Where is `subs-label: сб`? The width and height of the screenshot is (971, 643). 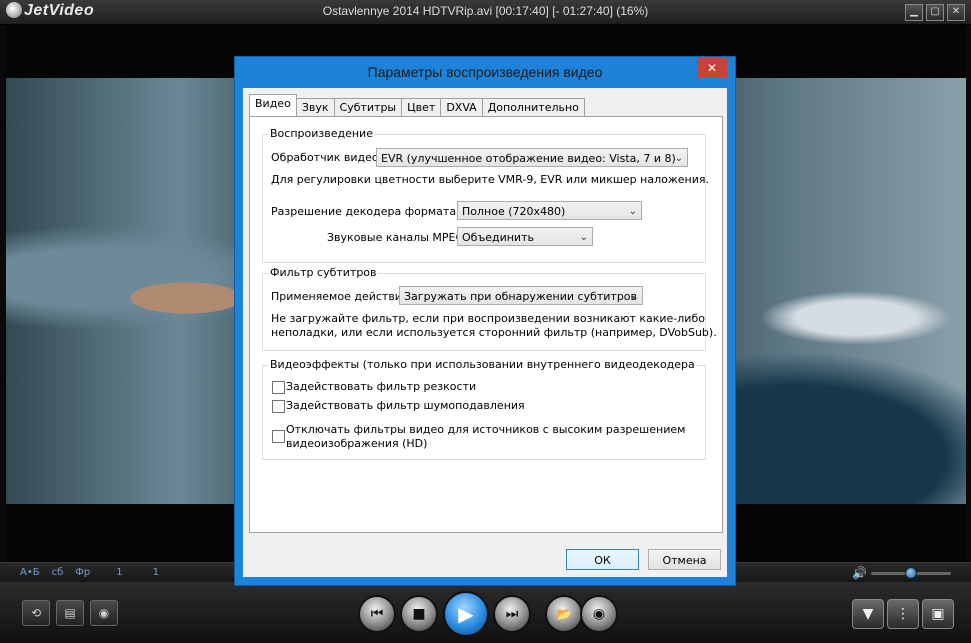
subs-label: сб is located at coordinates (58, 572).